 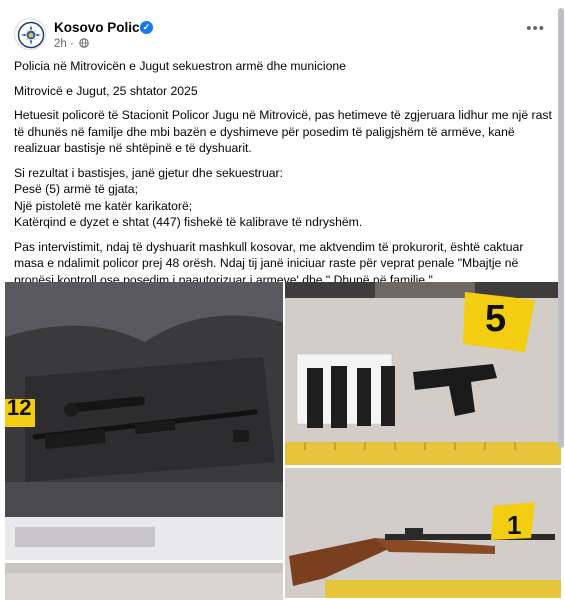 What do you see at coordinates (60, 44) in the screenshot?
I see `post-timestamp: 2h` at bounding box center [60, 44].